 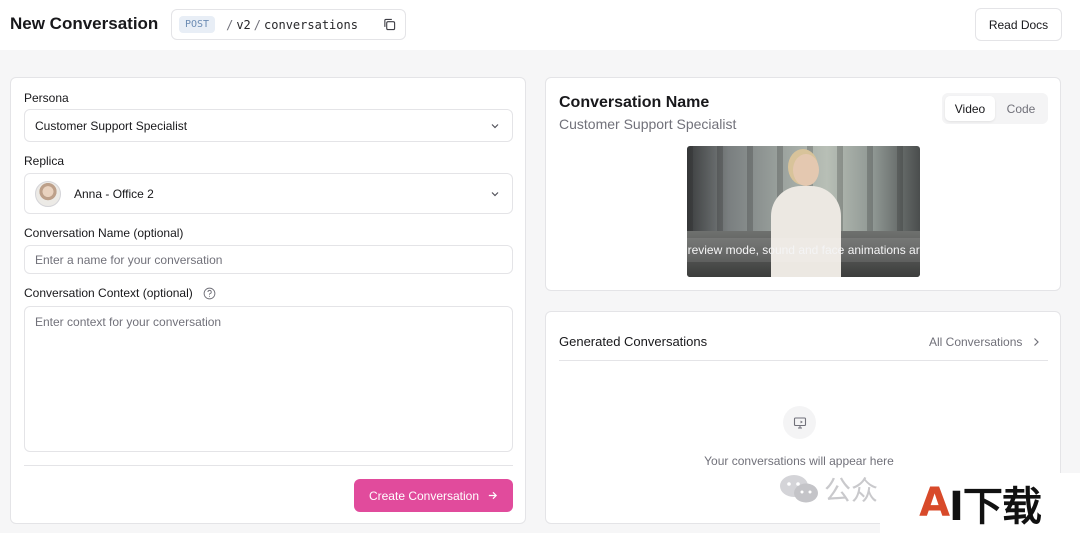 I want to click on conversation-context-label: Conversation Context (optional), so click(x=108, y=293).